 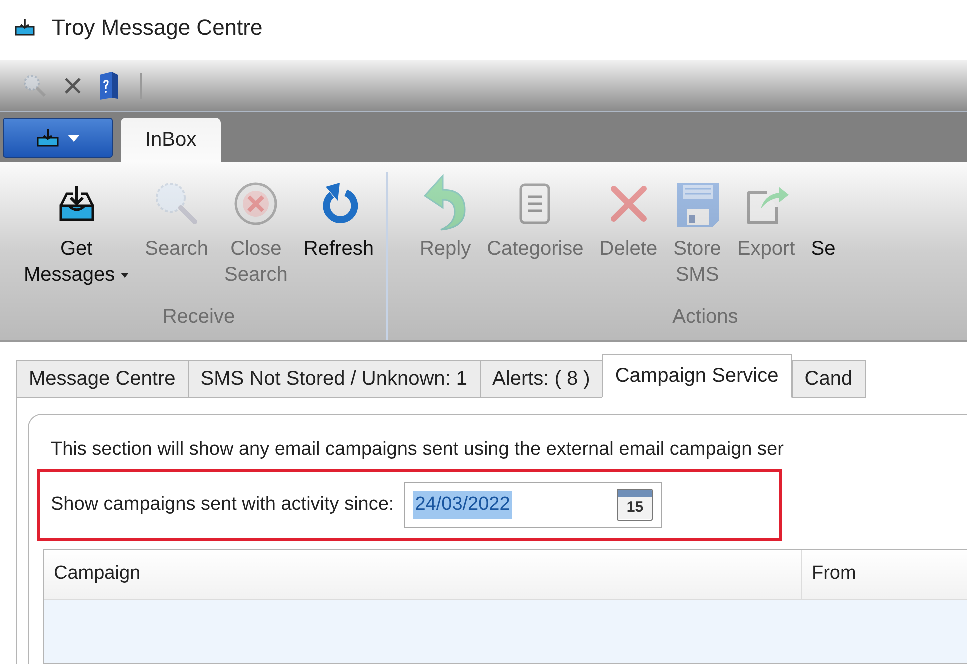 What do you see at coordinates (423, 574) in the screenshot?
I see `column-header: Campaign` at bounding box center [423, 574].